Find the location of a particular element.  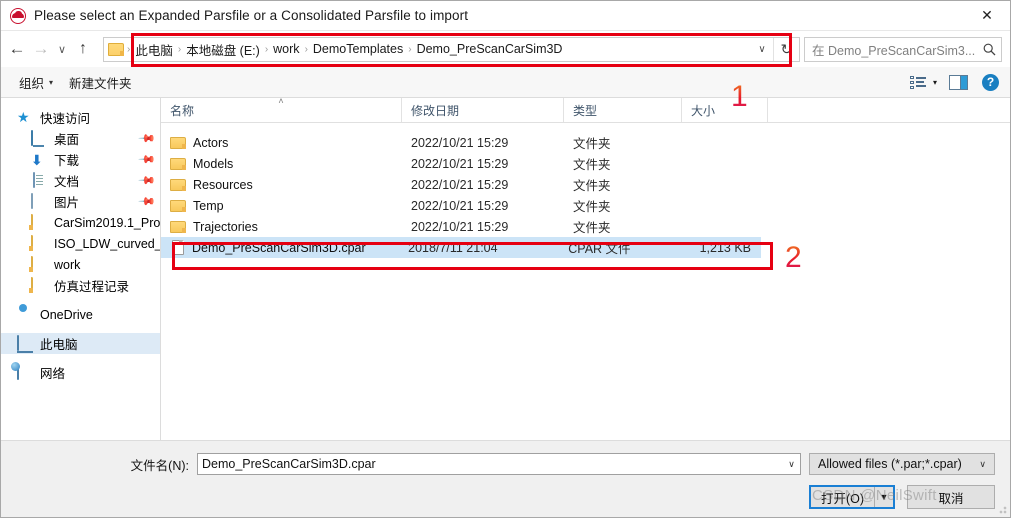

organize-button: 组织 ▾ is located at coordinates (36, 82).